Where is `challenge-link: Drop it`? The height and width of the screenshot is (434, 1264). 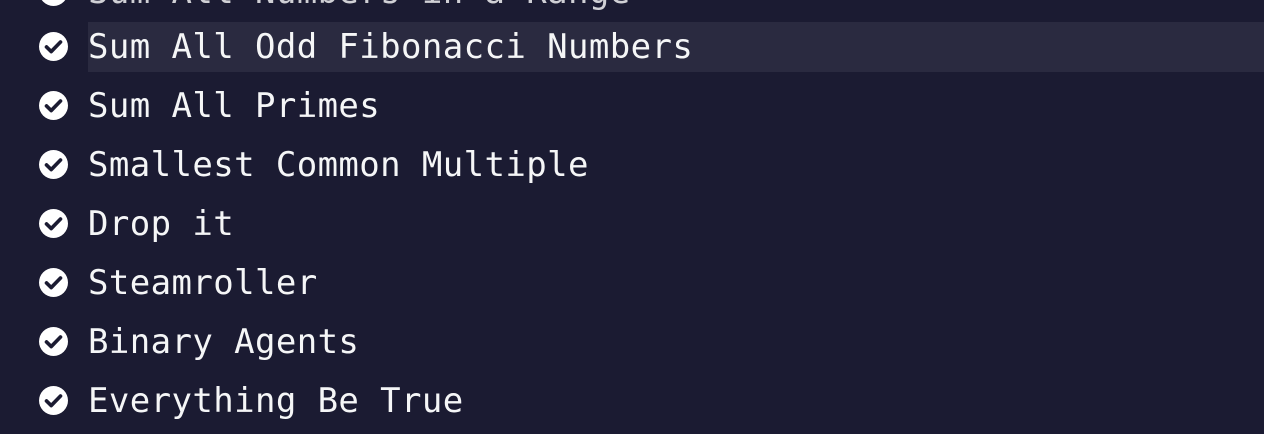 challenge-link: Drop it is located at coordinates (161, 224).